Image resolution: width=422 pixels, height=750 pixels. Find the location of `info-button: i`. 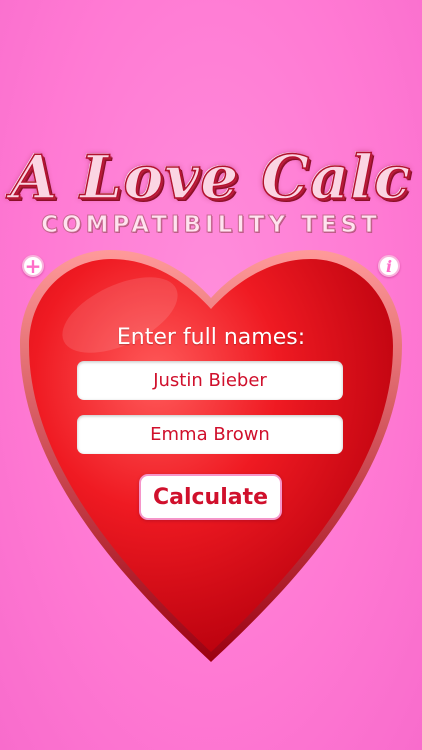

info-button: i is located at coordinates (389, 266).